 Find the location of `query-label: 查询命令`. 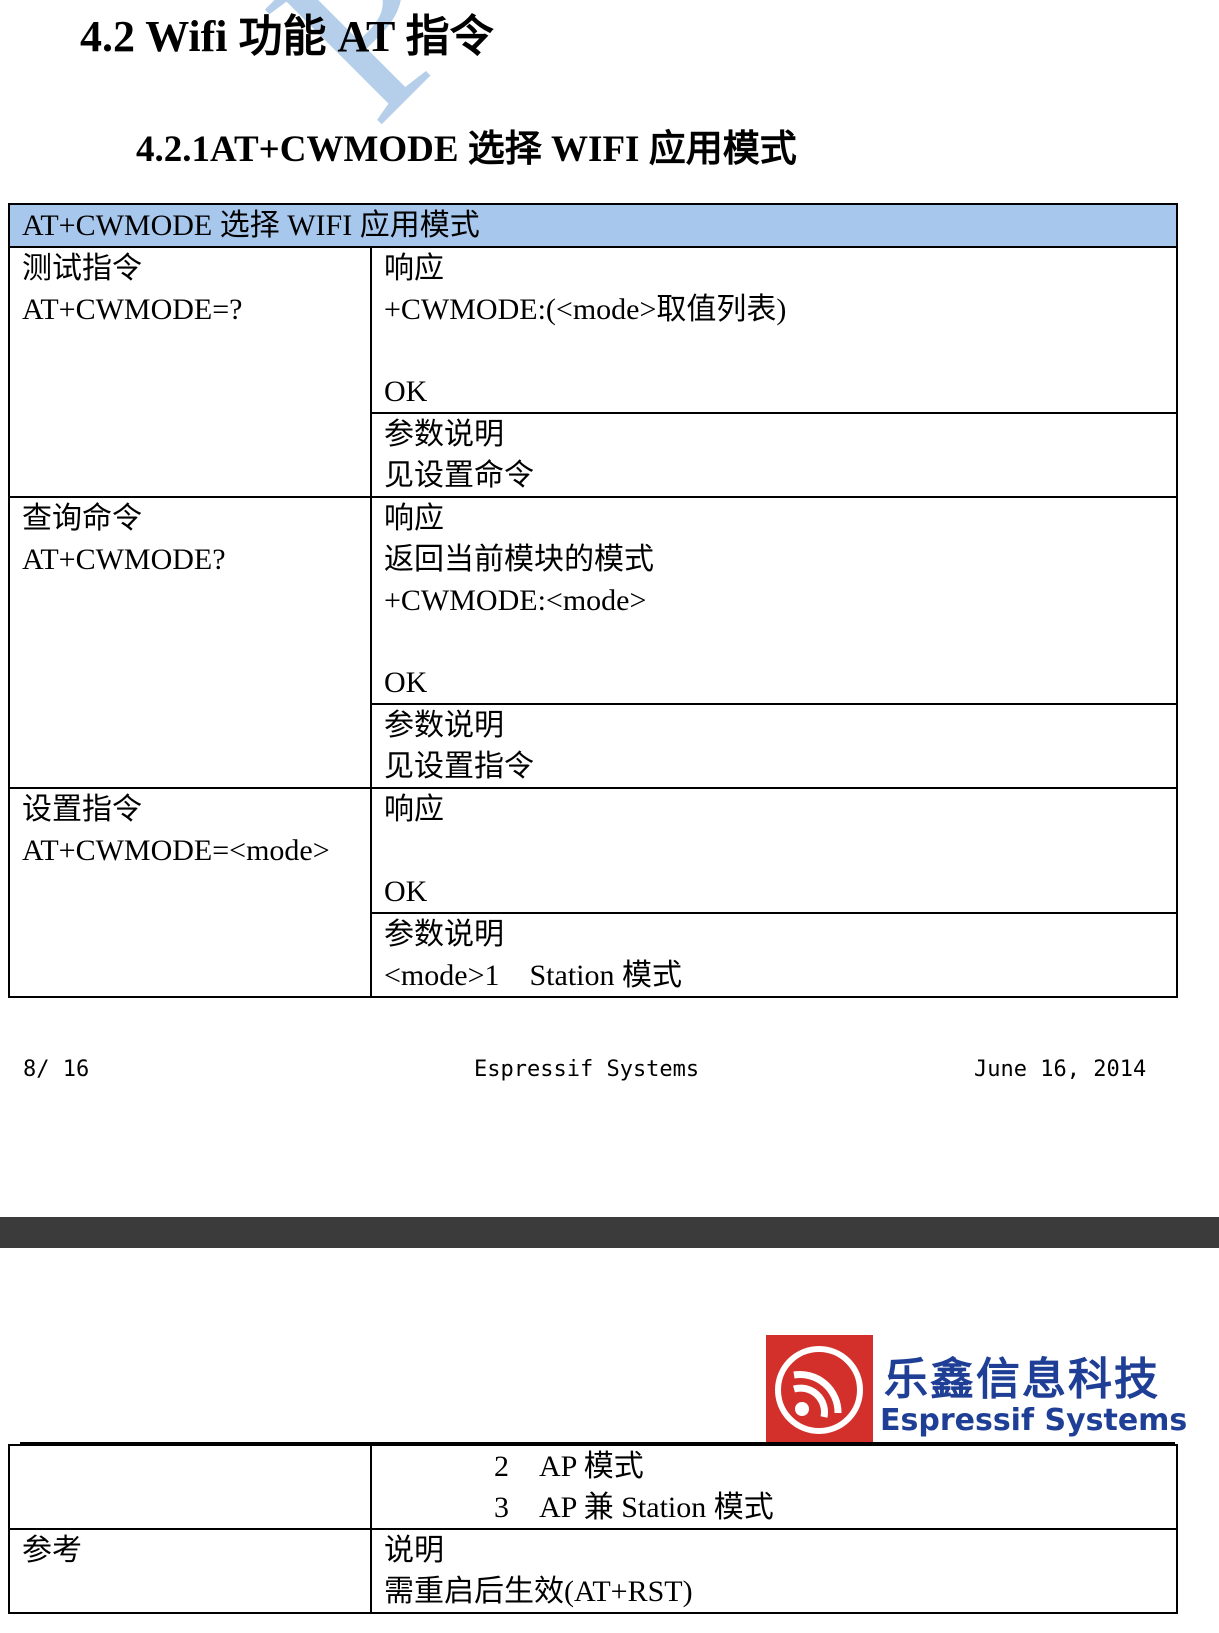

query-label: 查询命令 is located at coordinates (82, 518).